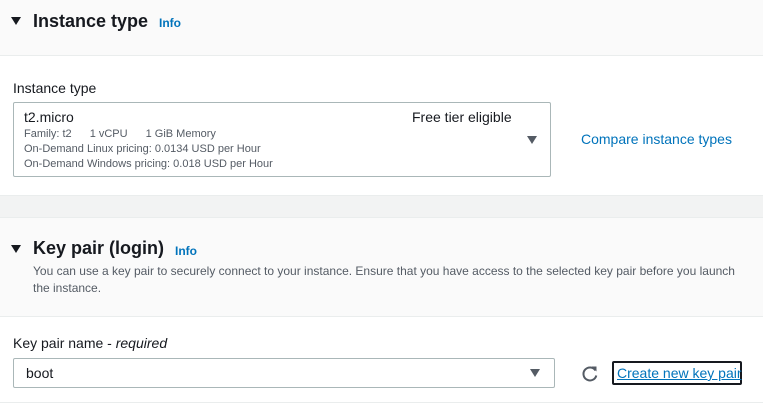 The width and height of the screenshot is (763, 403). What do you see at coordinates (284, 373) in the screenshot?
I see `key-pair-select: boot` at bounding box center [284, 373].